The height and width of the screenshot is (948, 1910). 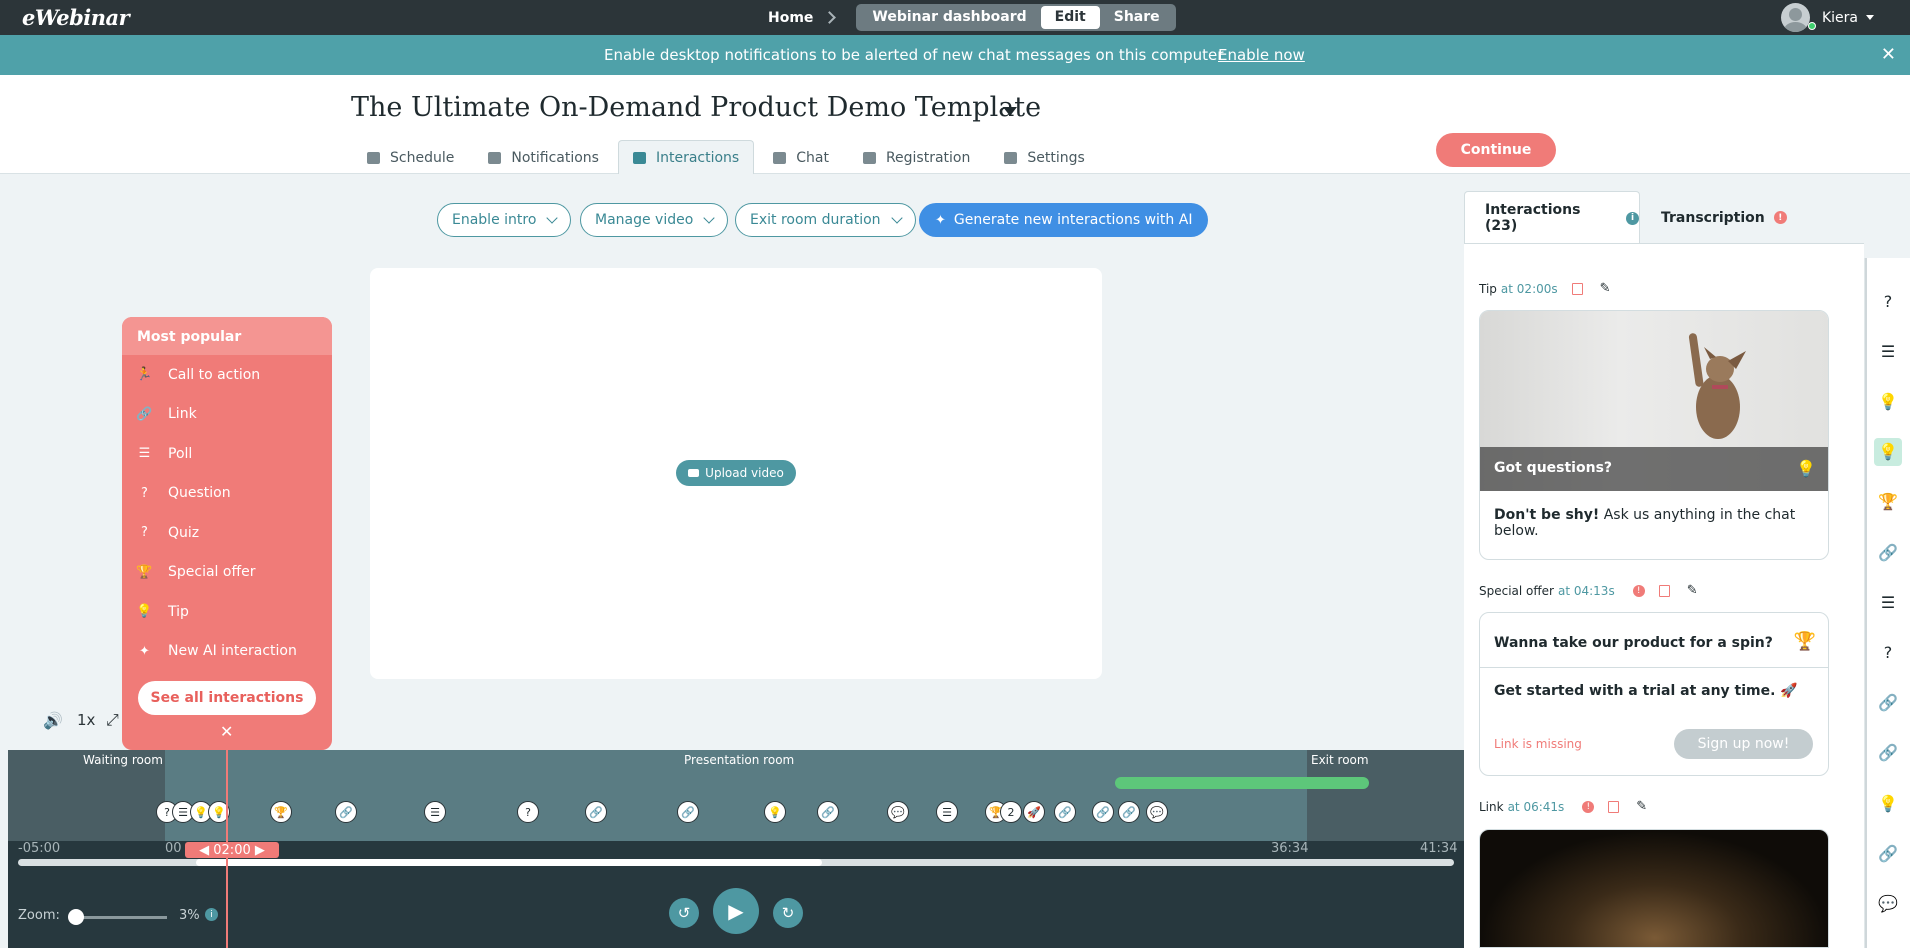 I want to click on play-button: ▶, so click(x=736, y=911).